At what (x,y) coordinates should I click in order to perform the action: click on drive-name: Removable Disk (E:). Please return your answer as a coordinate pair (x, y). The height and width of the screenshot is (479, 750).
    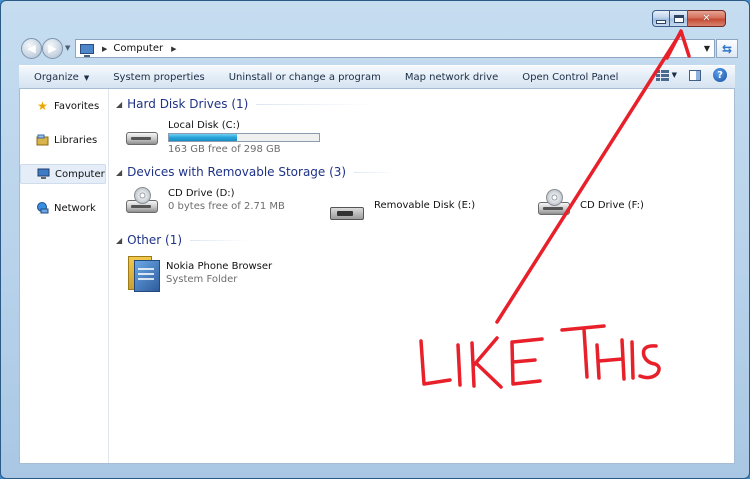
    Looking at the image, I should click on (425, 205).